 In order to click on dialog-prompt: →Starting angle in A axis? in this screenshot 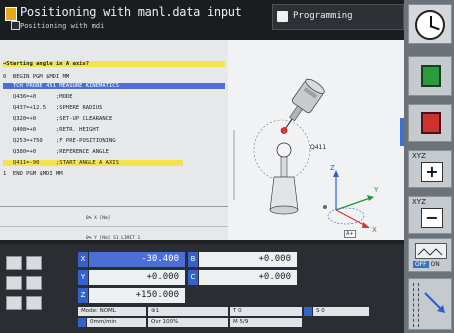, I will do `click(114, 64)`.